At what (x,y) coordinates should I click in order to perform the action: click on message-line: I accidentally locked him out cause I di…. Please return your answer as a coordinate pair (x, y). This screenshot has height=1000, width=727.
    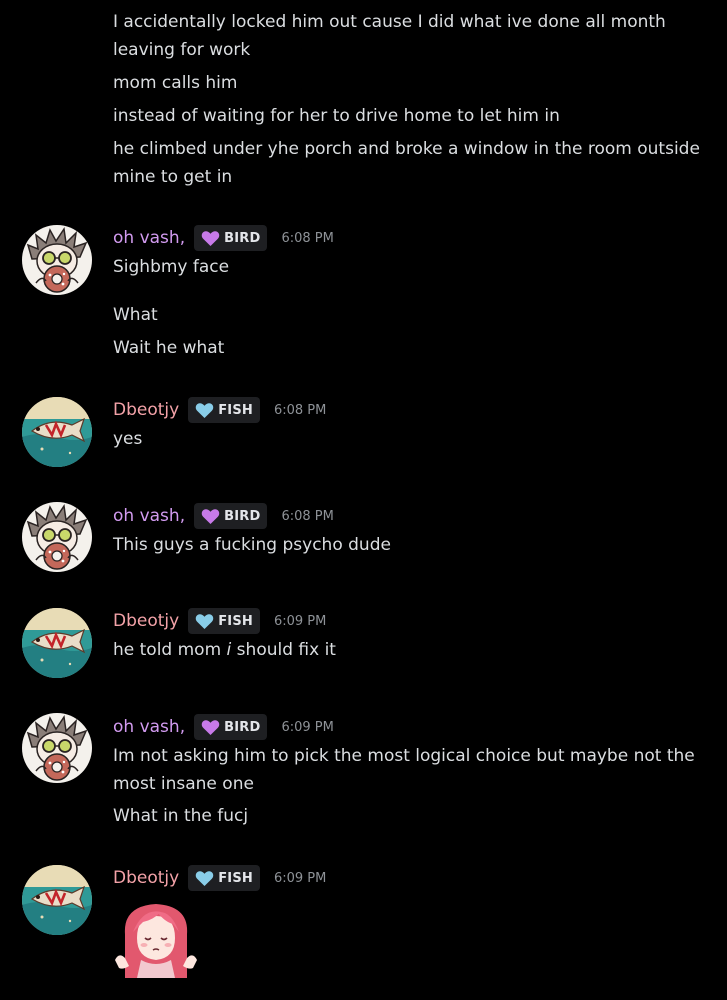
    Looking at the image, I should click on (389, 36).